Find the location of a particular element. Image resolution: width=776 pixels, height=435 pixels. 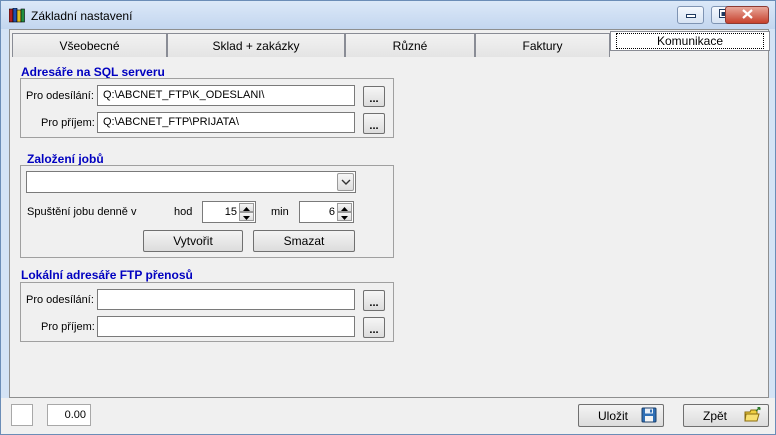

sql-dirs-title: Adresáře na SQL serveru is located at coordinates (93, 72).